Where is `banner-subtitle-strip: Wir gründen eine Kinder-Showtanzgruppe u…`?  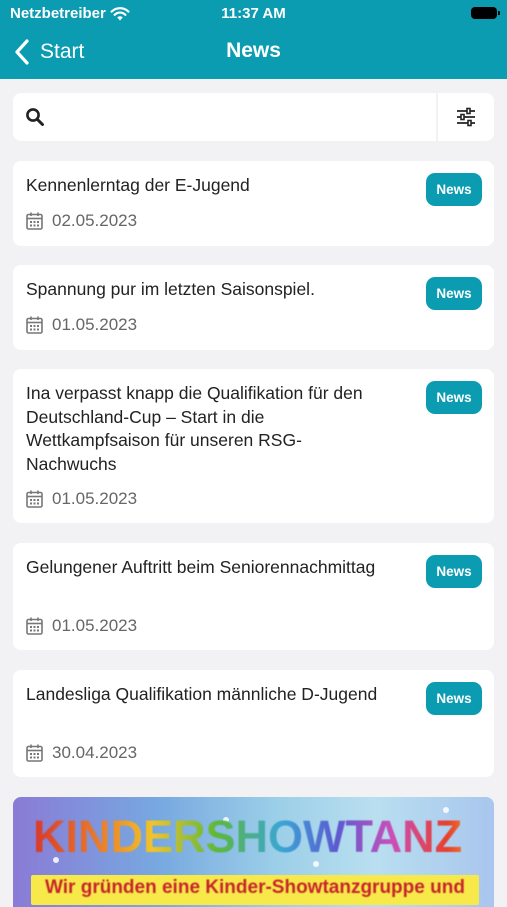 banner-subtitle-strip: Wir gründen eine Kinder-Showtanzgruppe u… is located at coordinates (255, 890).